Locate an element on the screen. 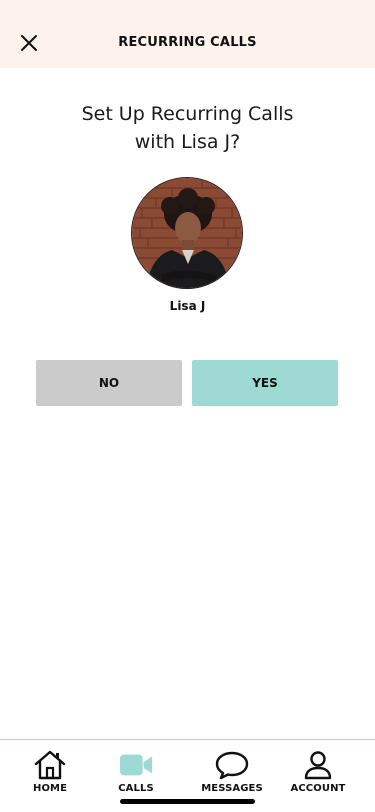  question-line-1: Set Up Recurring Calls is located at coordinates (187, 114).